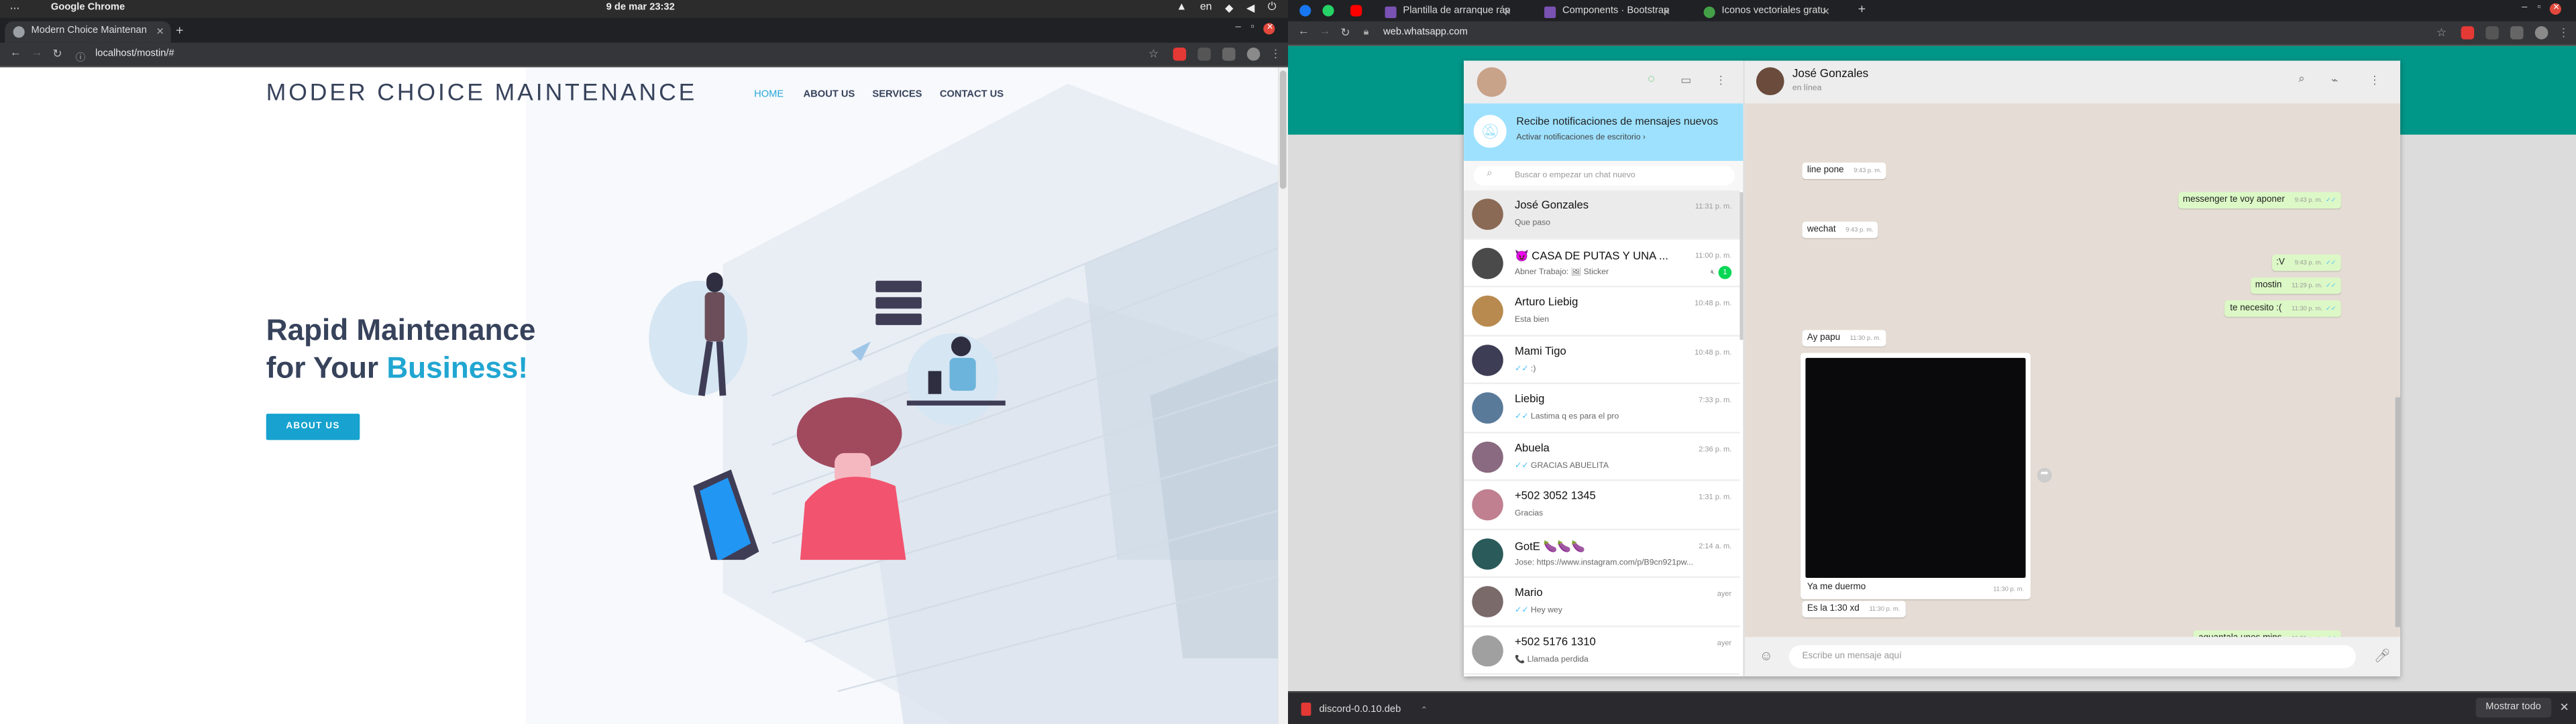 The height and width of the screenshot is (724, 2576). Describe the element at coordinates (829, 95) in the screenshot. I see `nav-about-us: ABOUT US` at that location.